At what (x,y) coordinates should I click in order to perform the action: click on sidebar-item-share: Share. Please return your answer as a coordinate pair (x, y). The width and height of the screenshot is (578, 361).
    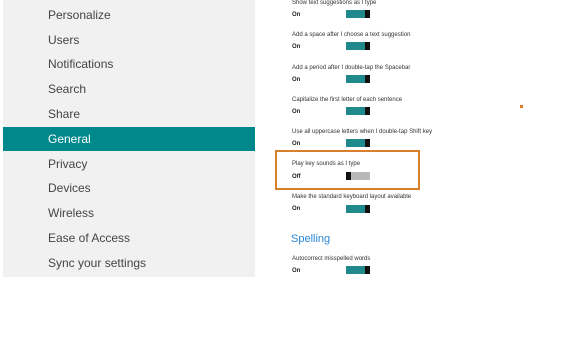
    Looking at the image, I should click on (129, 114).